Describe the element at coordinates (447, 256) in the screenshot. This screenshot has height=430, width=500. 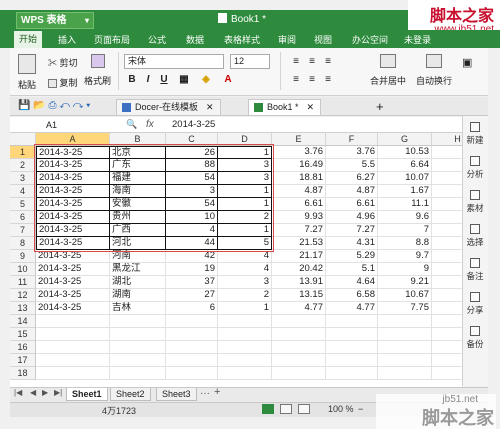
I see `cell-h9` at that location.